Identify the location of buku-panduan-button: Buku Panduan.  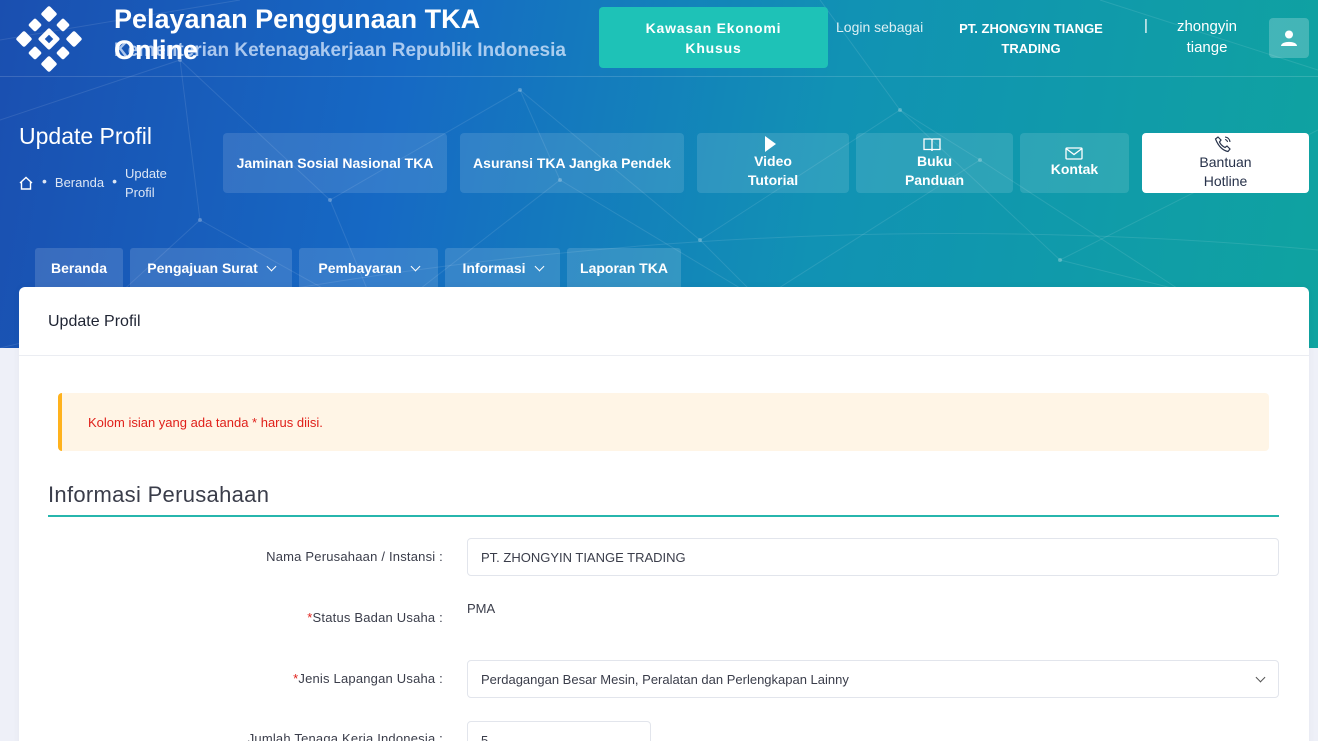
(934, 163).